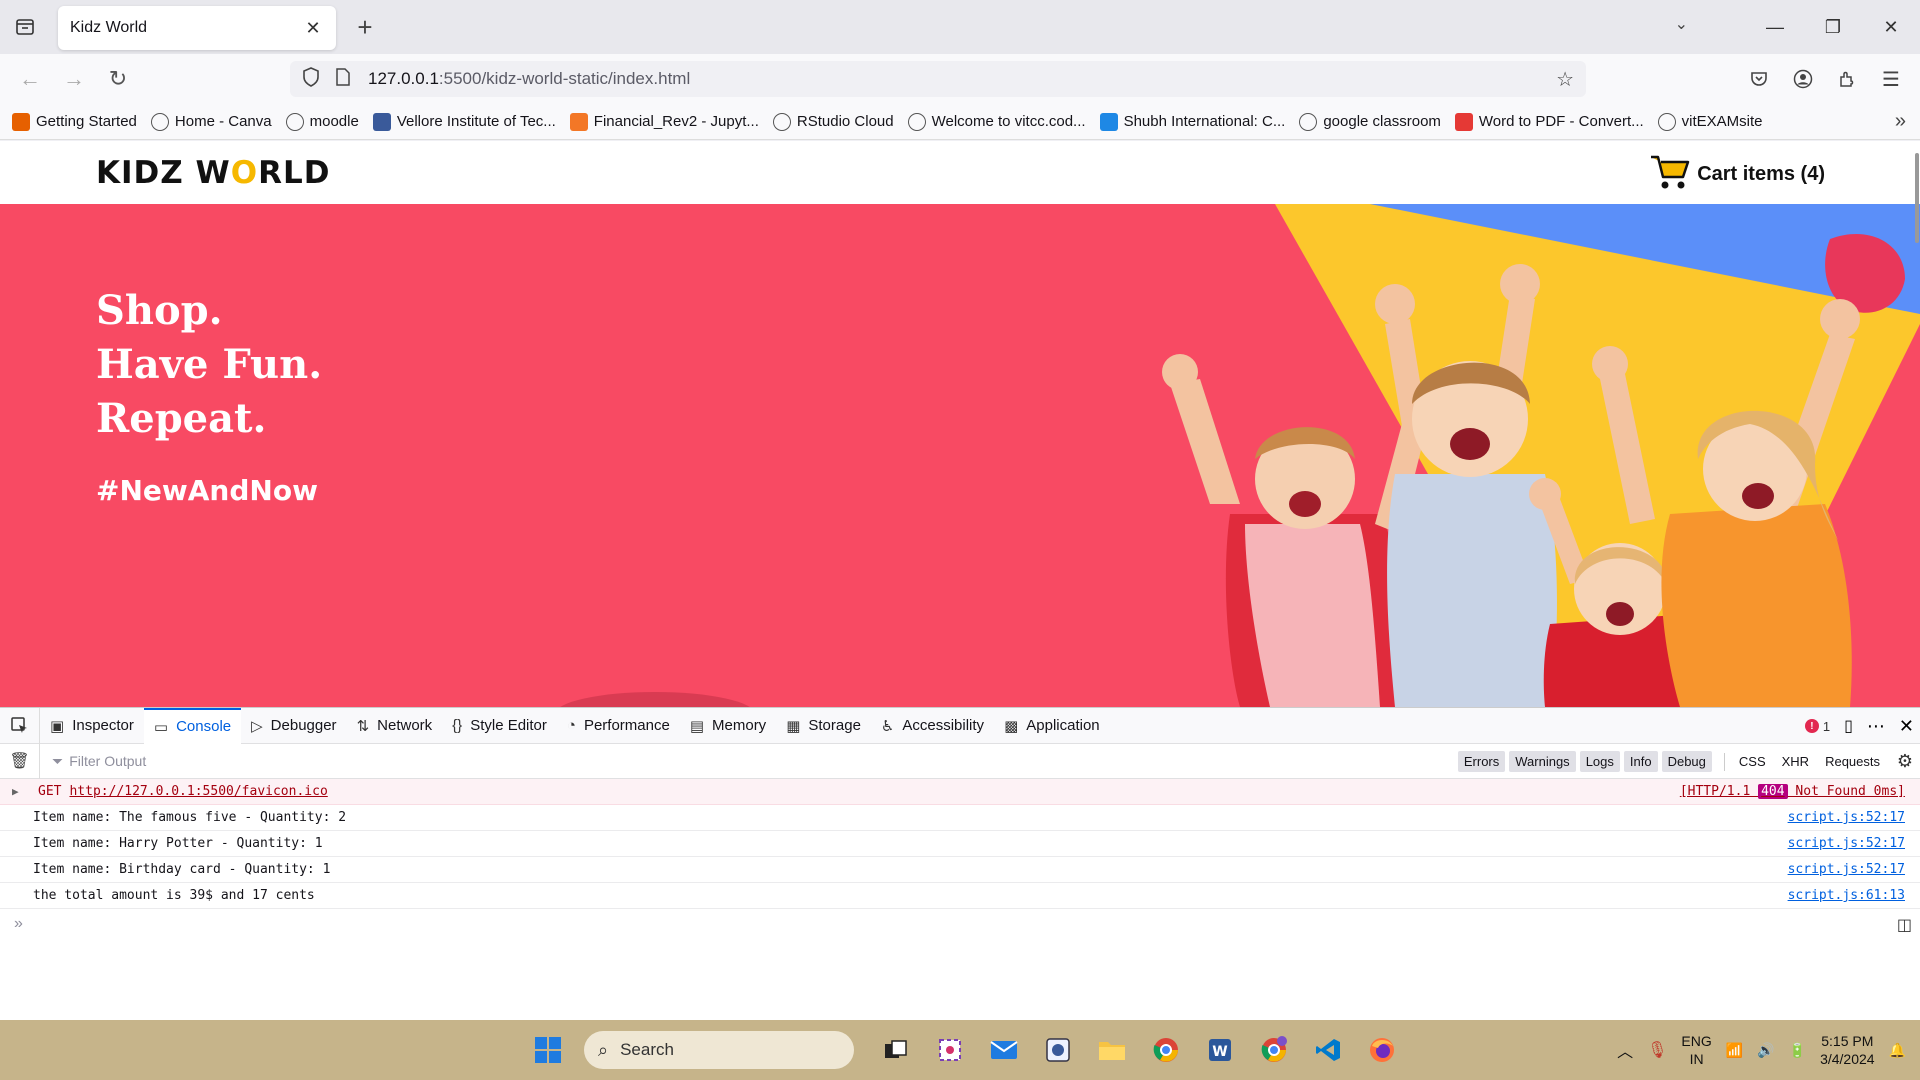 The image size is (1920, 1080). I want to click on new-tab-button: +, so click(365, 27).